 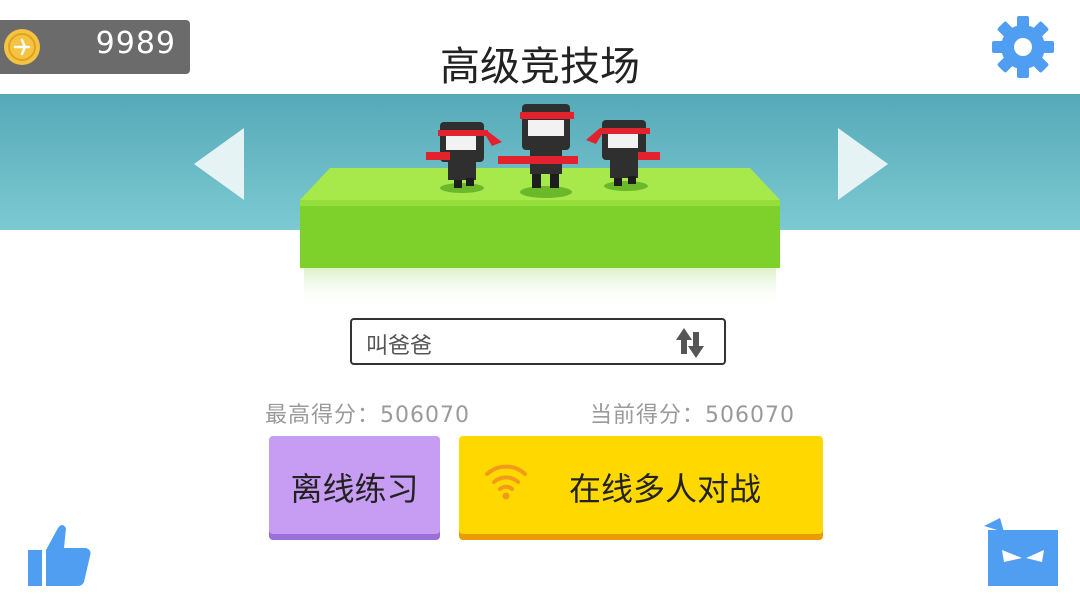 What do you see at coordinates (506, 482) in the screenshot?
I see `wifi-icon` at bounding box center [506, 482].